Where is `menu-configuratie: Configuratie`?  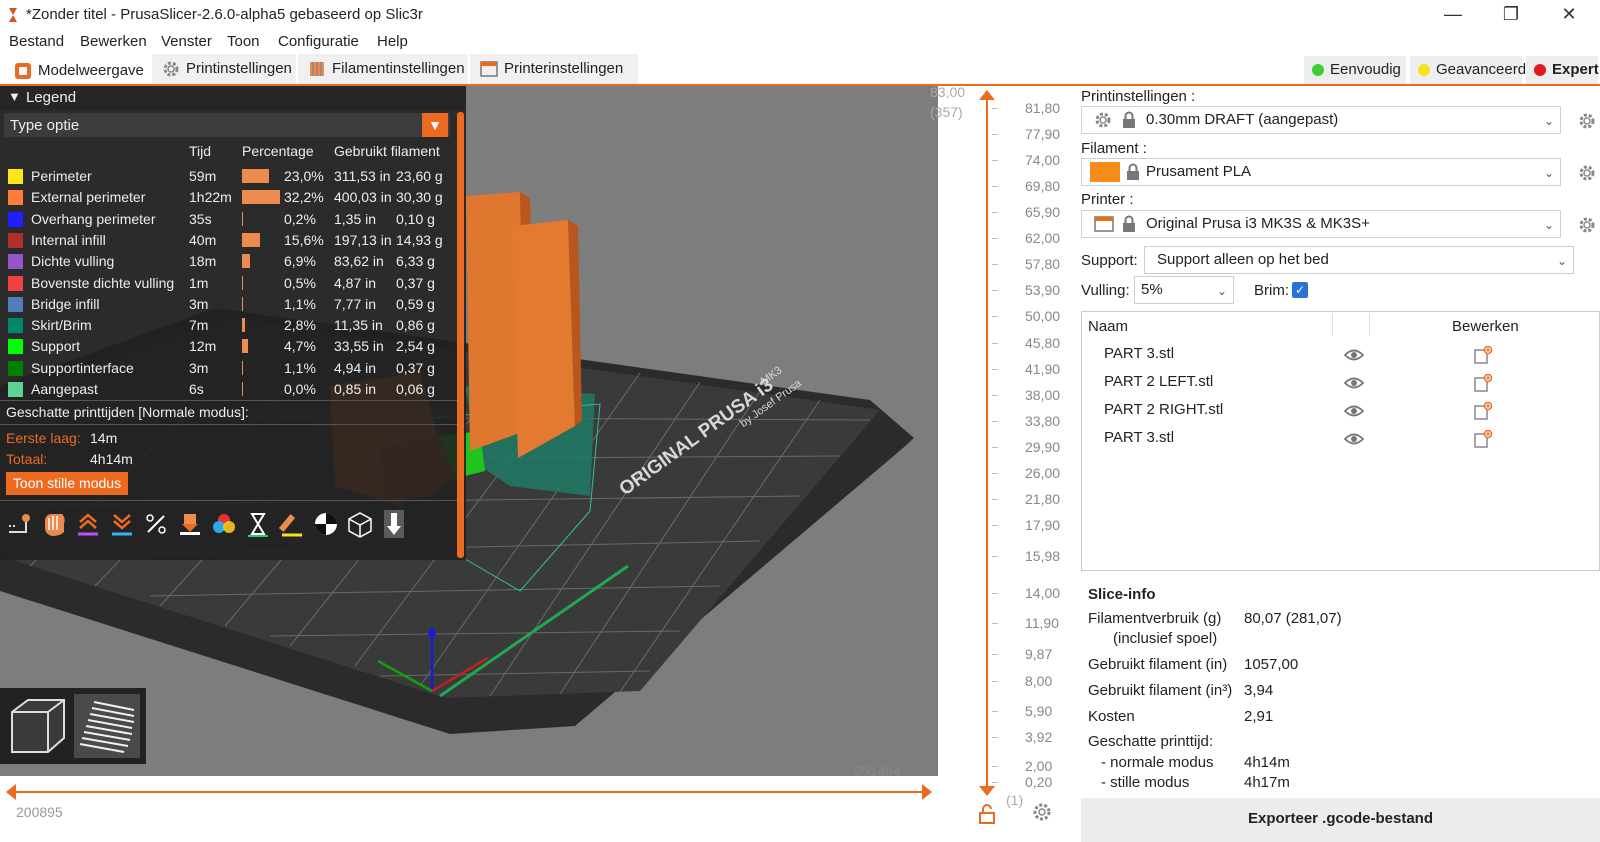
menu-configuratie: Configuratie is located at coordinates (318, 41).